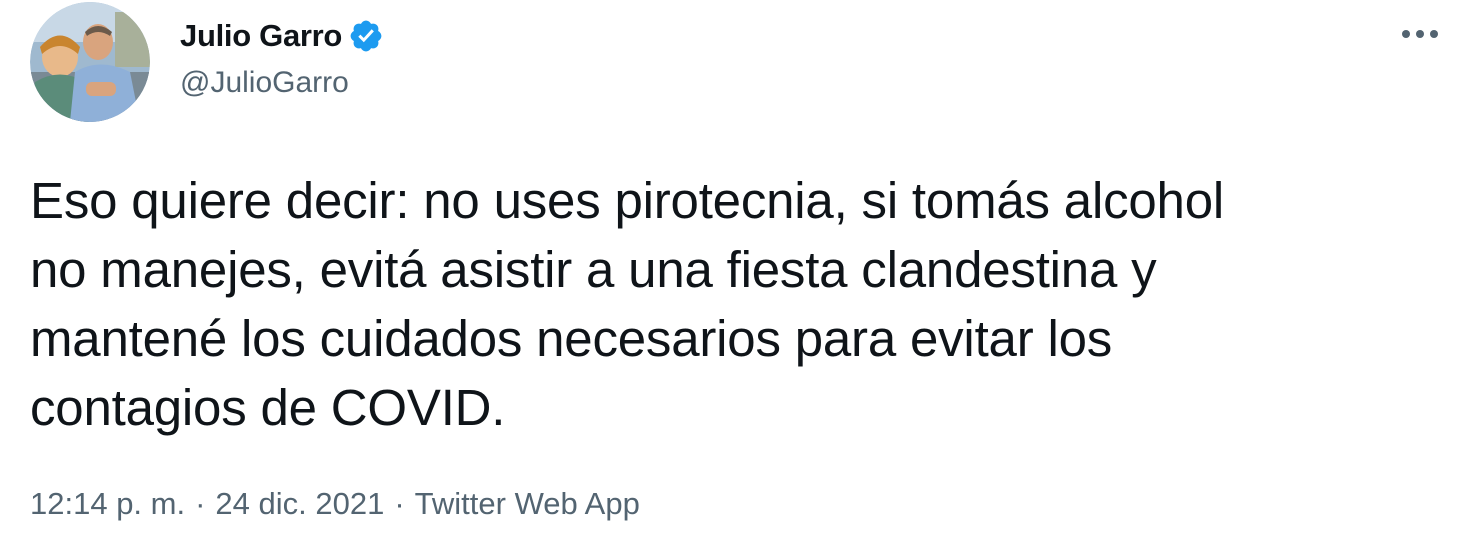 The image size is (1459, 545). I want to click on author-avatar, so click(90, 62).